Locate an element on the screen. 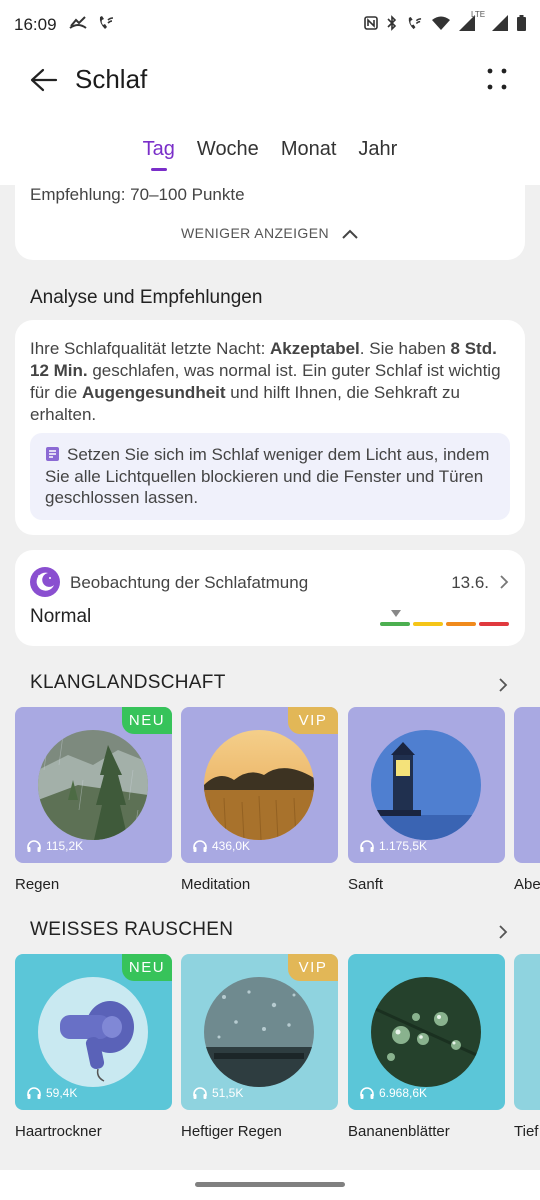 This screenshot has width=540, height=1200. sound-tile-hairdryer: NEU 59,4K is located at coordinates (93, 1032).